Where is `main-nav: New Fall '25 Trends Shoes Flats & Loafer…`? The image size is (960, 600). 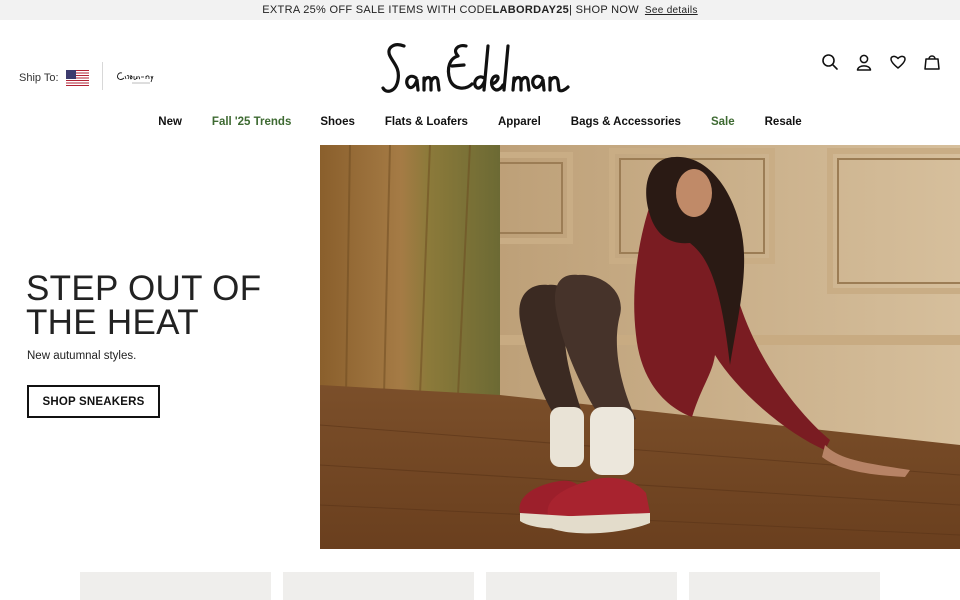 main-nav: New Fall '25 Trends Shoes Flats & Loafer… is located at coordinates (480, 122).